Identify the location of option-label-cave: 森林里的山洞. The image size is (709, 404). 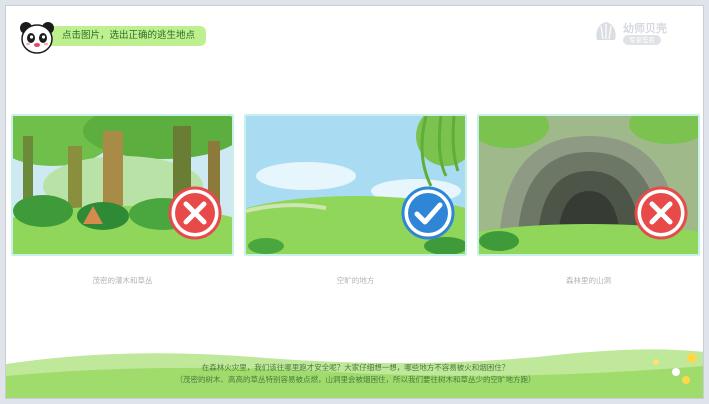
(588, 280).